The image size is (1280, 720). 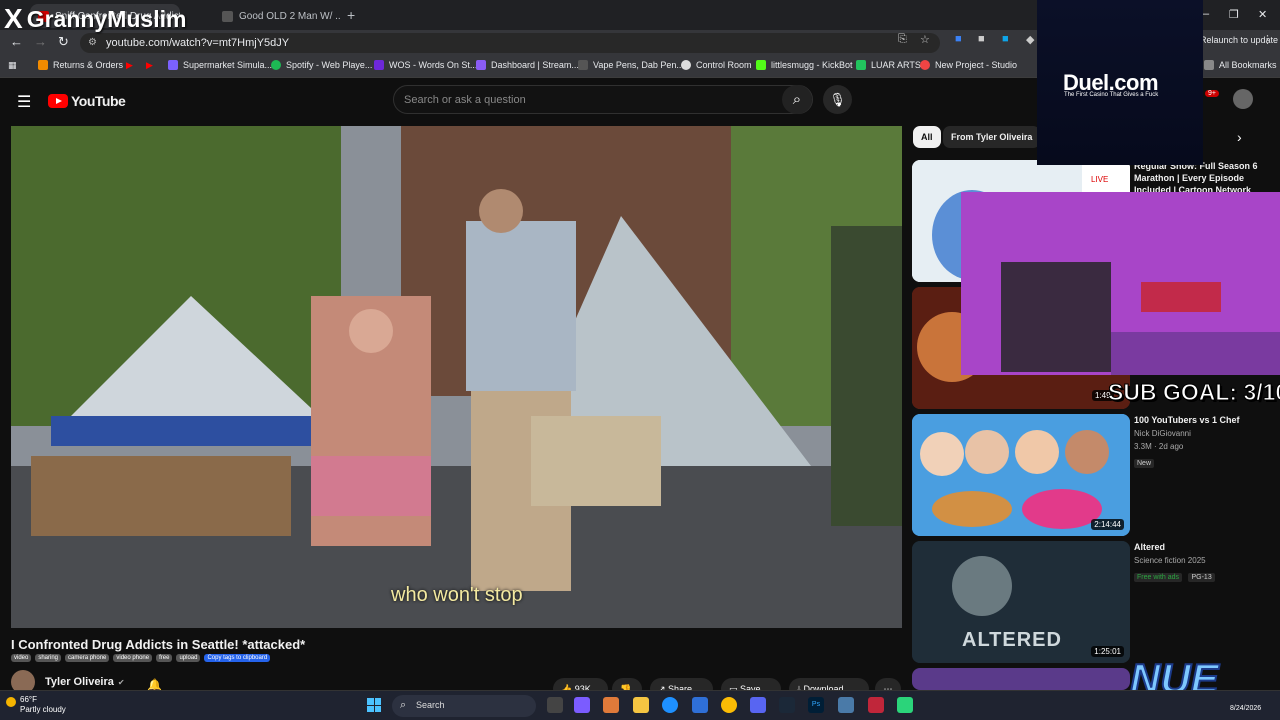 What do you see at coordinates (24, 102) in the screenshot?
I see `hamburger-menu-icon: ☰` at bounding box center [24, 102].